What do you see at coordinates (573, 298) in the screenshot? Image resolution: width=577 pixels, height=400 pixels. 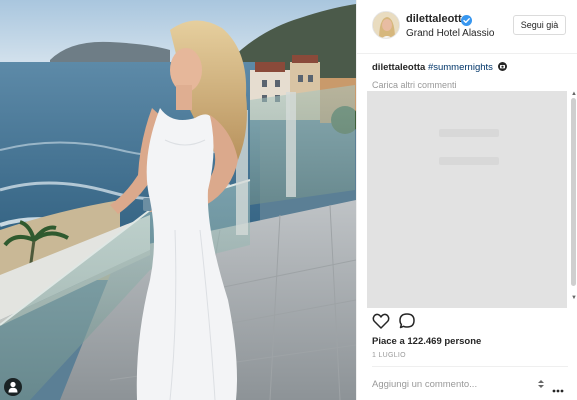 I see `scroll-down-arrow-icon: ▼` at bounding box center [573, 298].